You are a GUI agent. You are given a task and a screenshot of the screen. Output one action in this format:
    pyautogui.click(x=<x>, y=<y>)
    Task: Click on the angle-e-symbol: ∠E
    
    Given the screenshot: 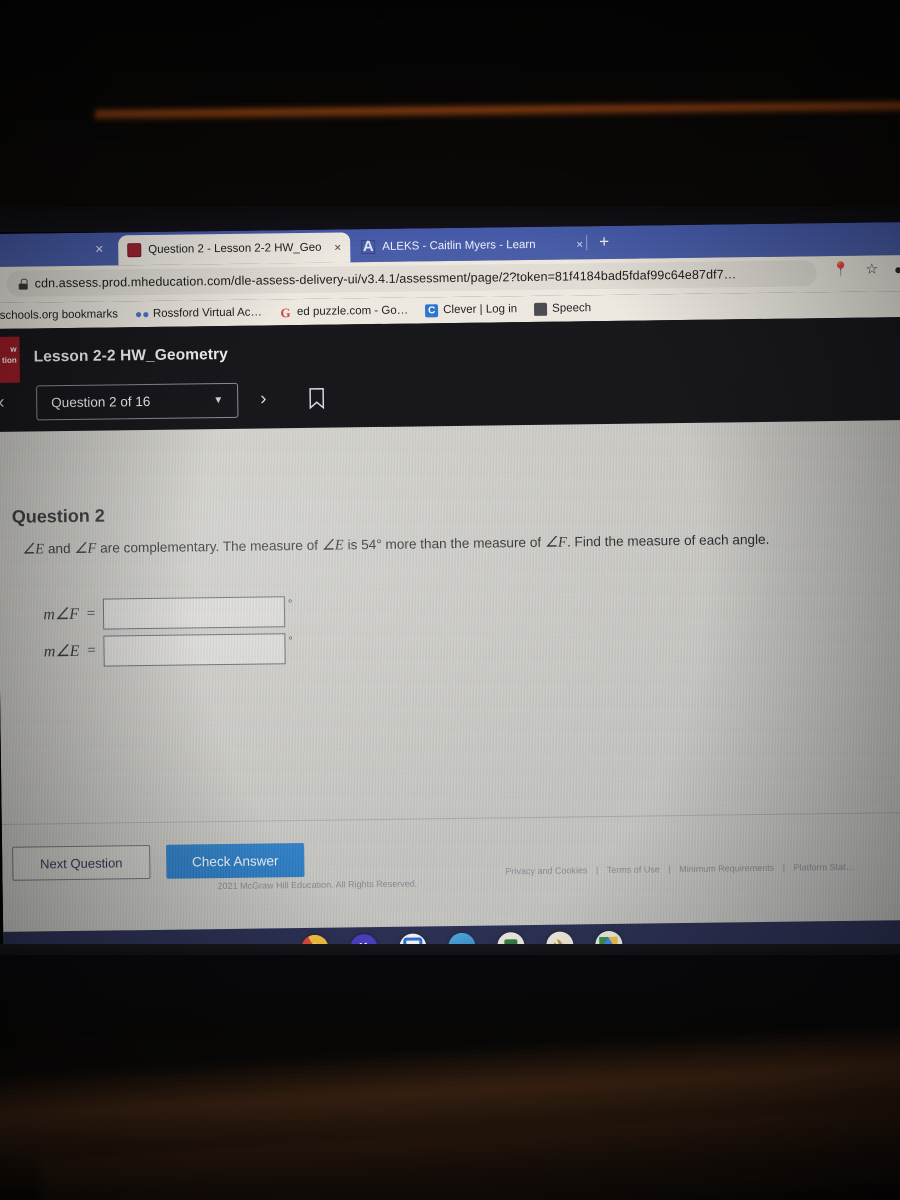 What is the action you would take?
    pyautogui.click(x=33, y=549)
    